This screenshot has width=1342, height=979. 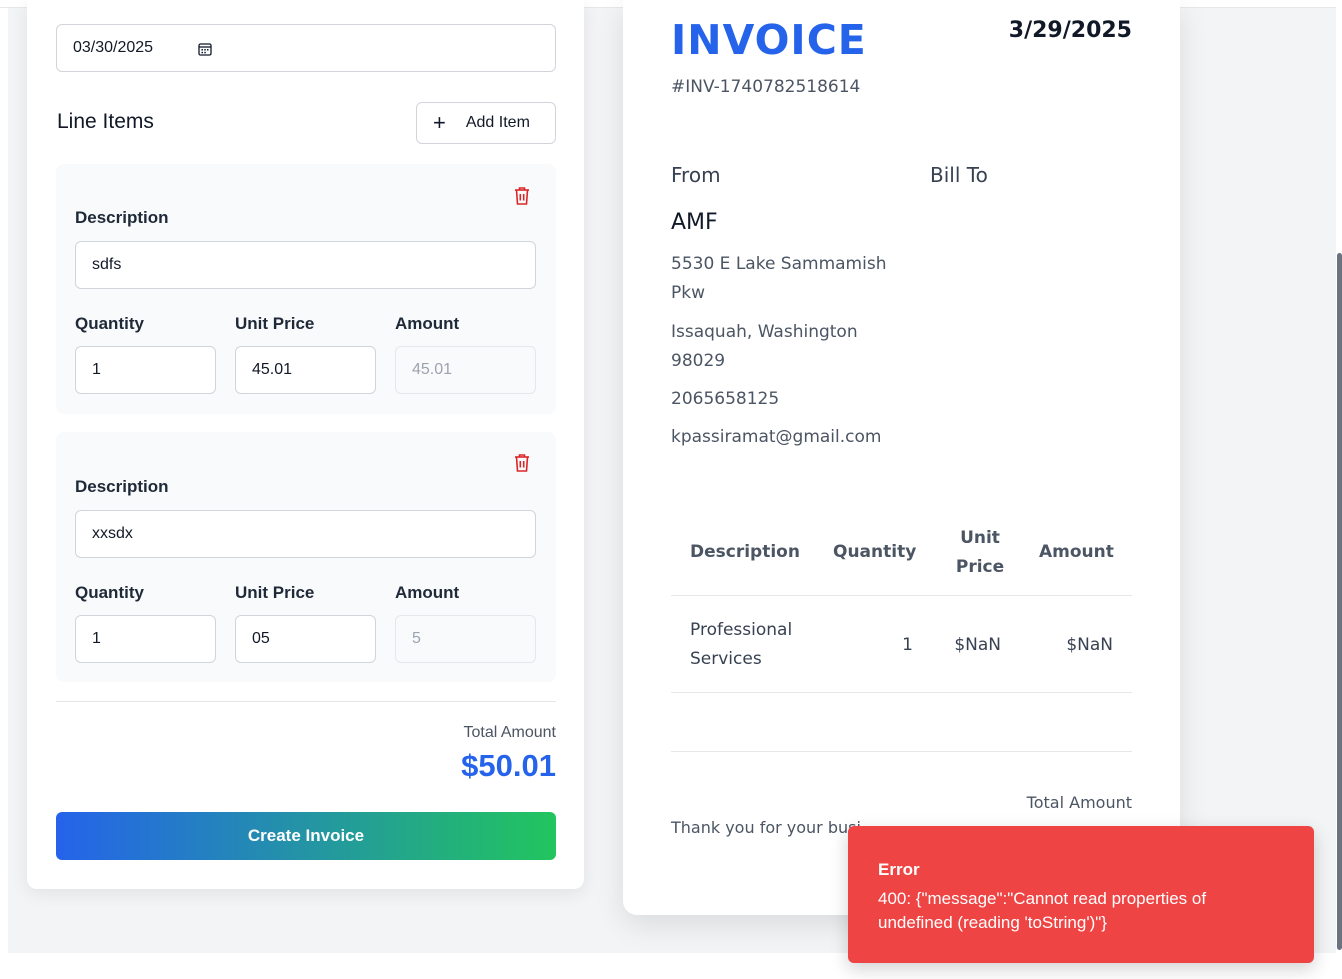 I want to click on invoice-date: 3/29/2025, so click(x=1070, y=30).